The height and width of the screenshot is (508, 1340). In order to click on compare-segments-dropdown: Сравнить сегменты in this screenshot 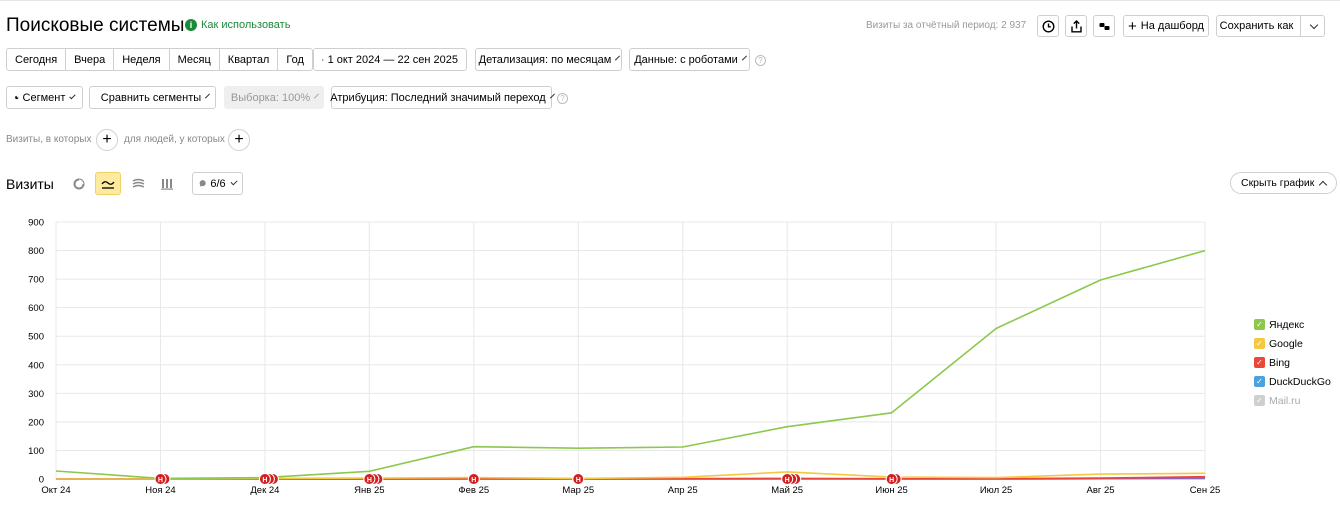, I will do `click(152, 97)`.